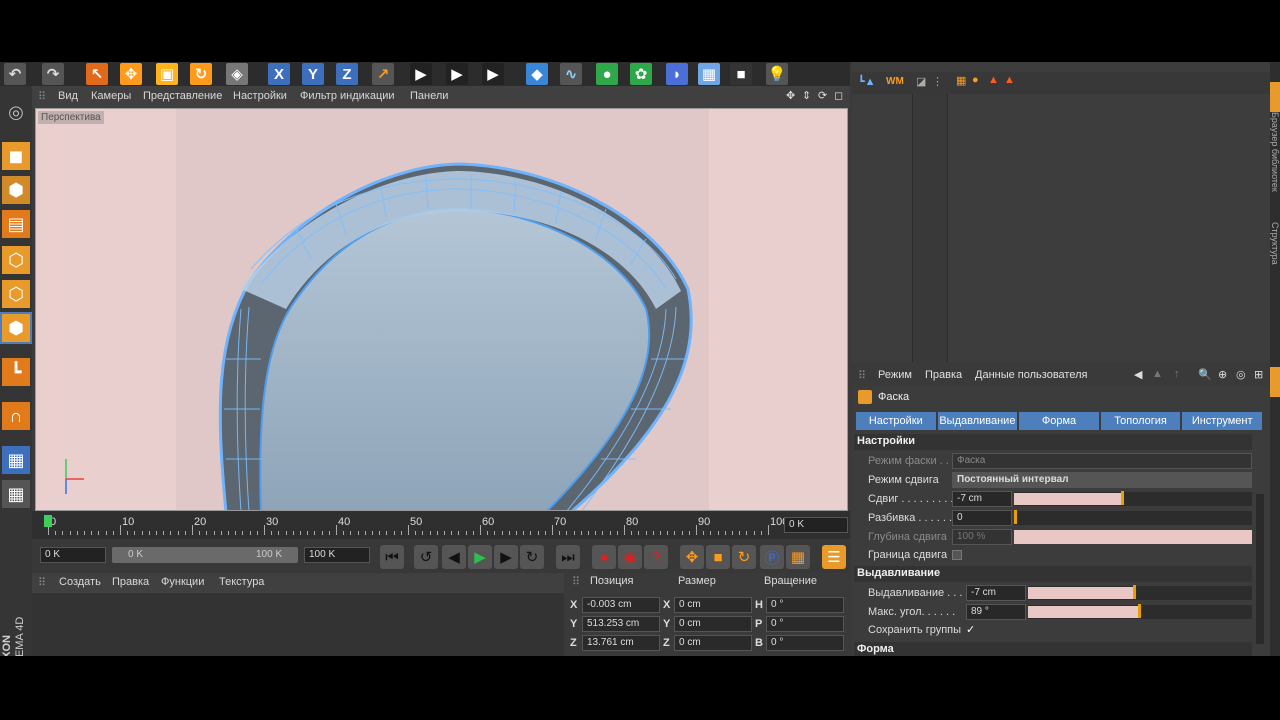 The image size is (1280, 720). Describe the element at coordinates (777, 74) in the screenshot. I see `light-icon: 💡` at that location.